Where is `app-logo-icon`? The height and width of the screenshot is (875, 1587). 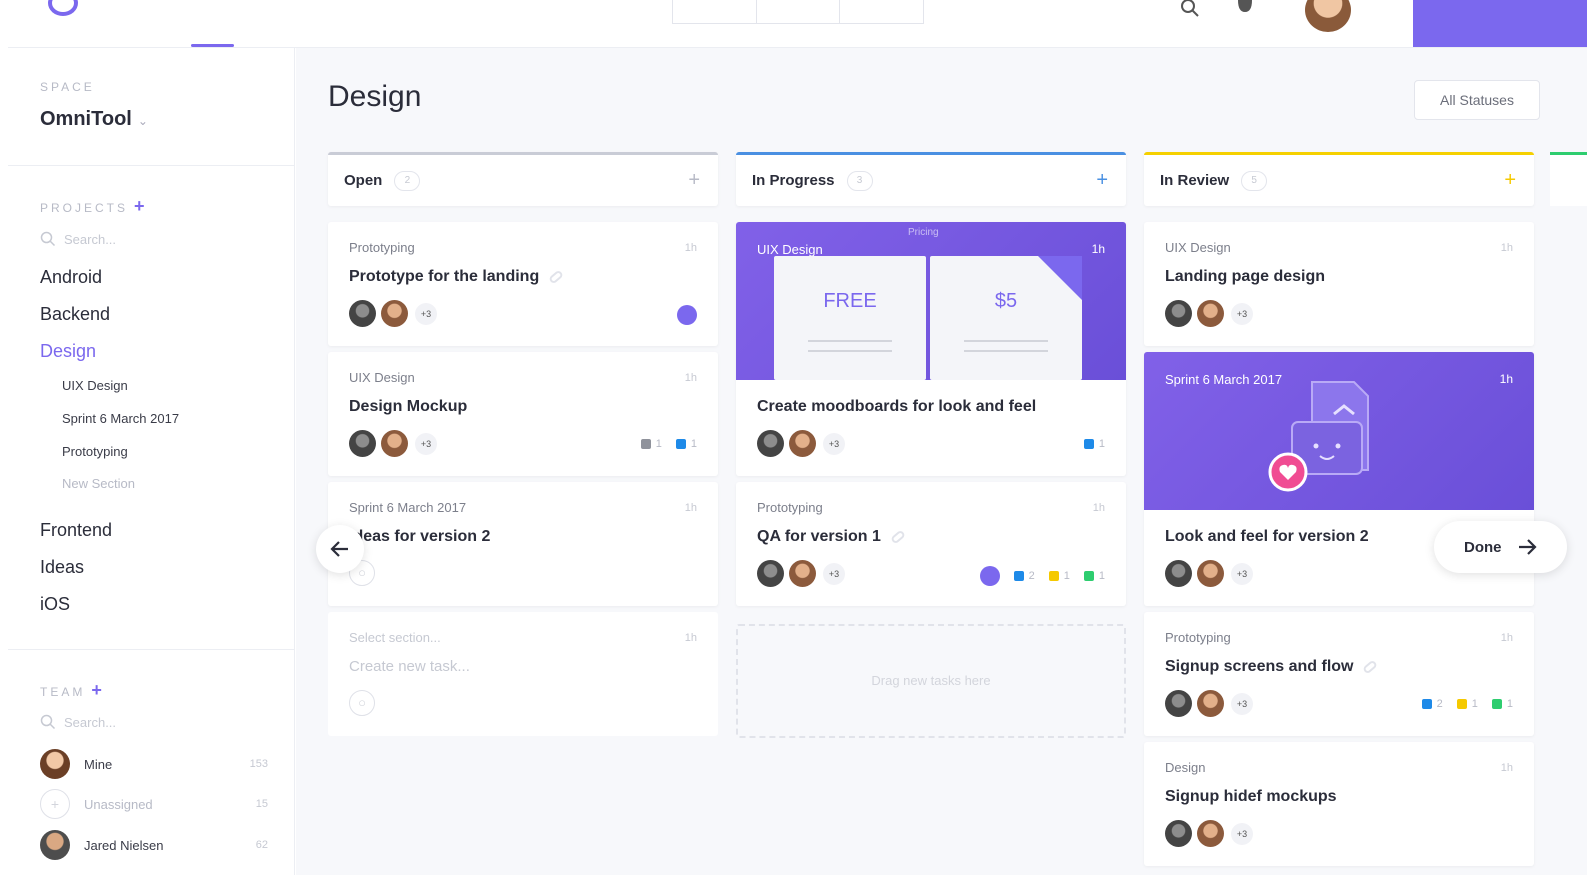
app-logo-icon is located at coordinates (63, 8).